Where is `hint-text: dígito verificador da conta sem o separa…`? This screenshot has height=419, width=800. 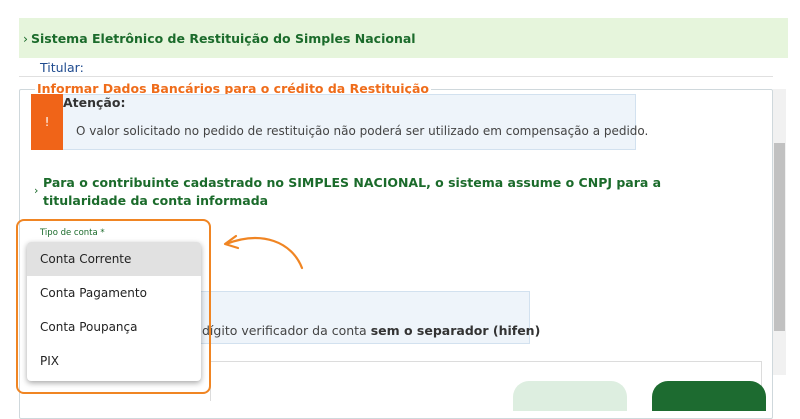 hint-text: dígito verificador da conta sem o separa… is located at coordinates (371, 330).